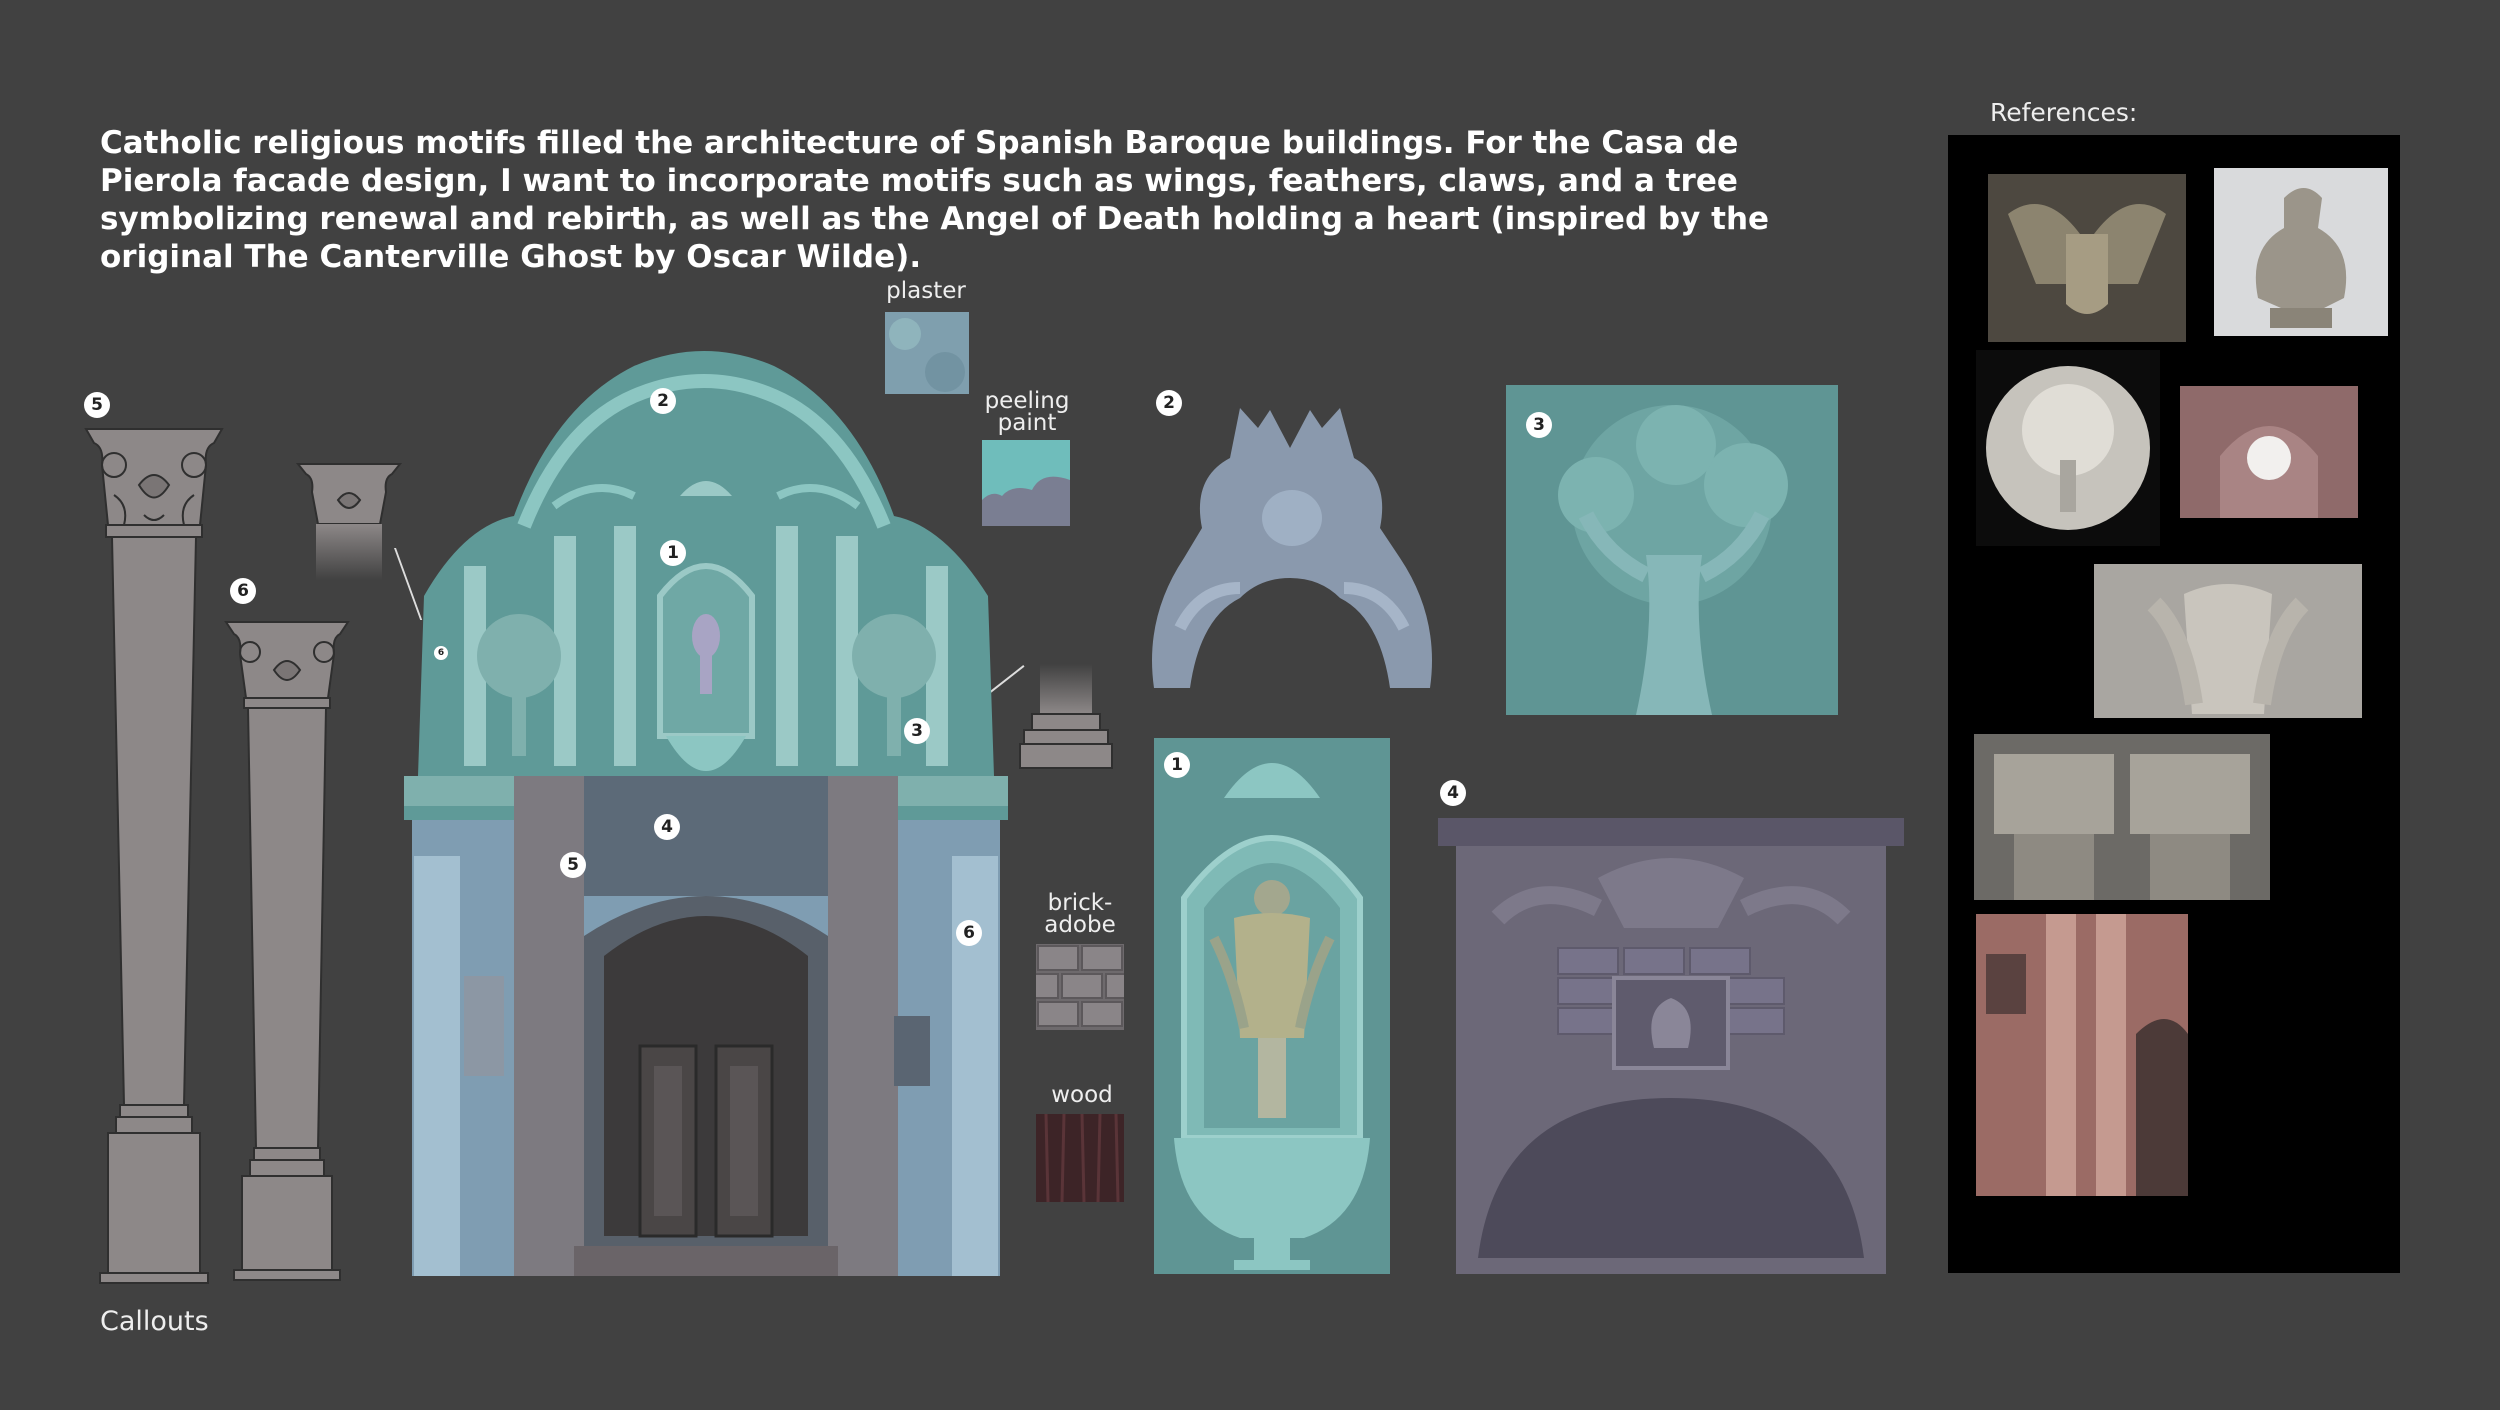  What do you see at coordinates (1082, 1095) in the screenshot?
I see `material-label-wood: wood` at bounding box center [1082, 1095].